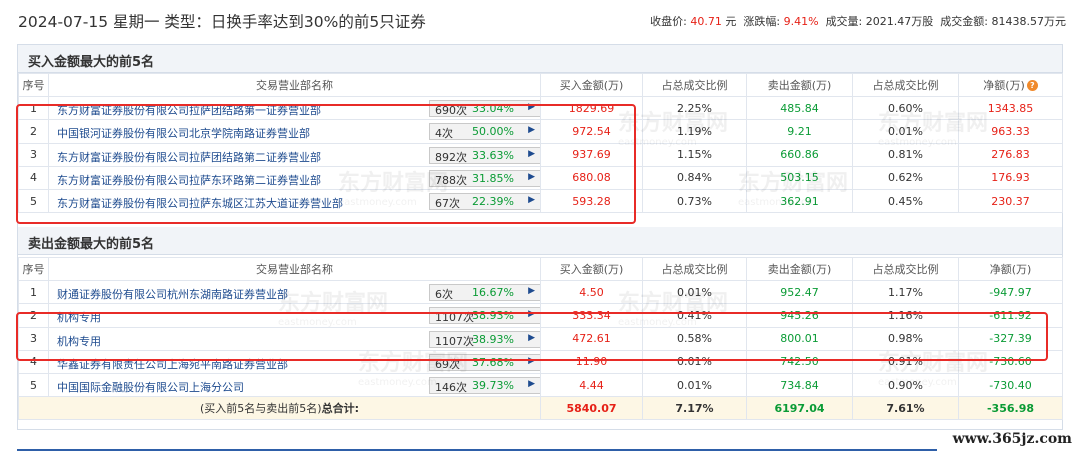  I want to click on broker-cell: 东方财富证券股份有限公司拉萨团结路第一证券营业部690次33.04%▶?, so click(294, 108).